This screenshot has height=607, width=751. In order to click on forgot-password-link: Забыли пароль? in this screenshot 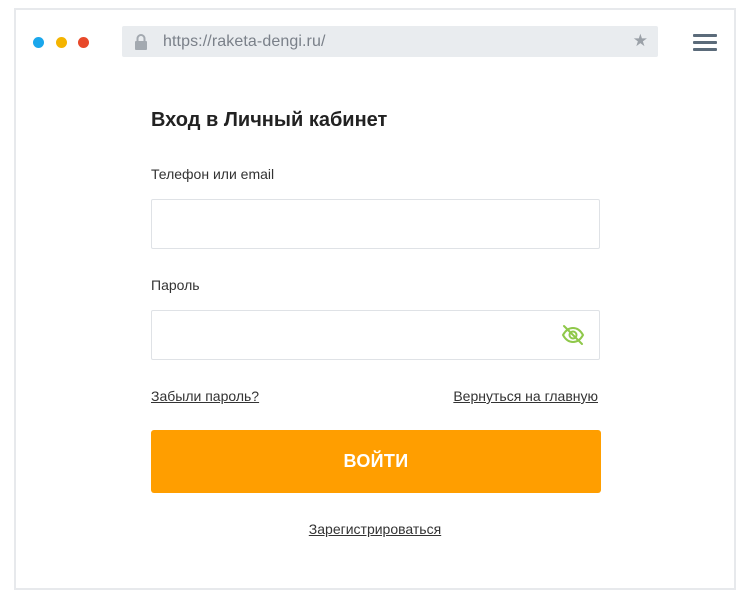, I will do `click(205, 396)`.